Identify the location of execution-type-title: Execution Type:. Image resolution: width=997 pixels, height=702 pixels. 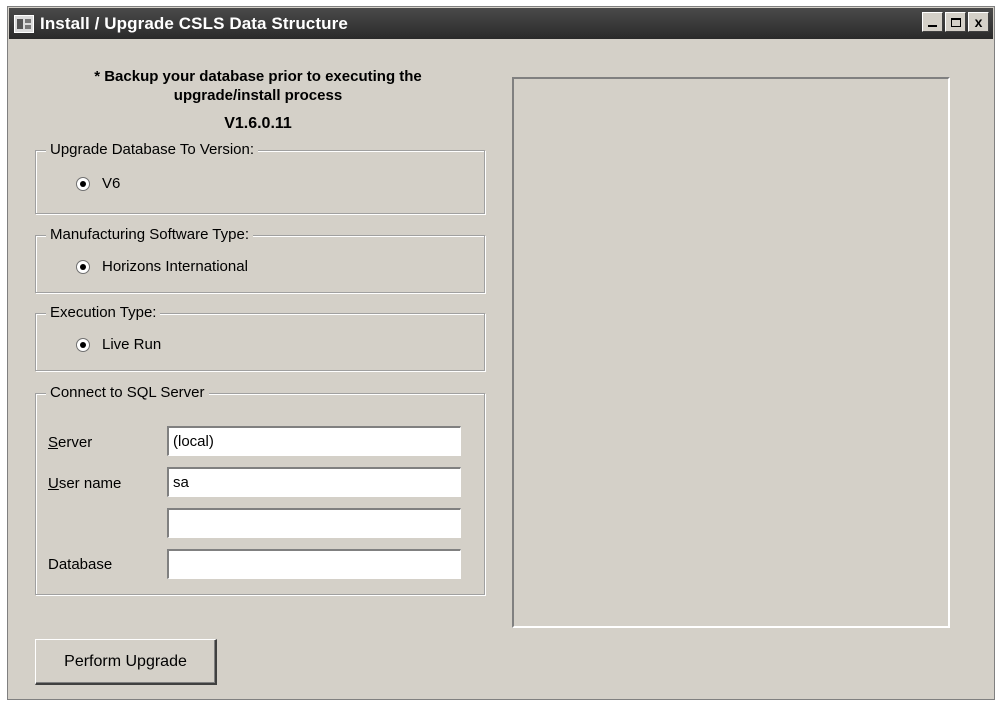
(103, 313).